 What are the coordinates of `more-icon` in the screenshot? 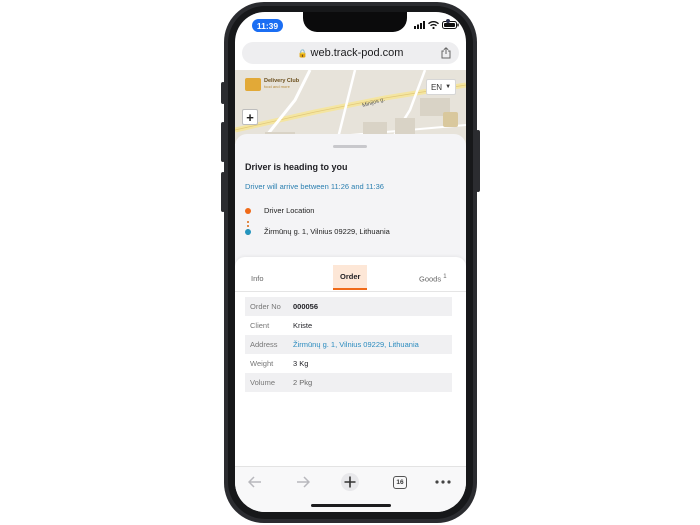 It's located at (443, 482).